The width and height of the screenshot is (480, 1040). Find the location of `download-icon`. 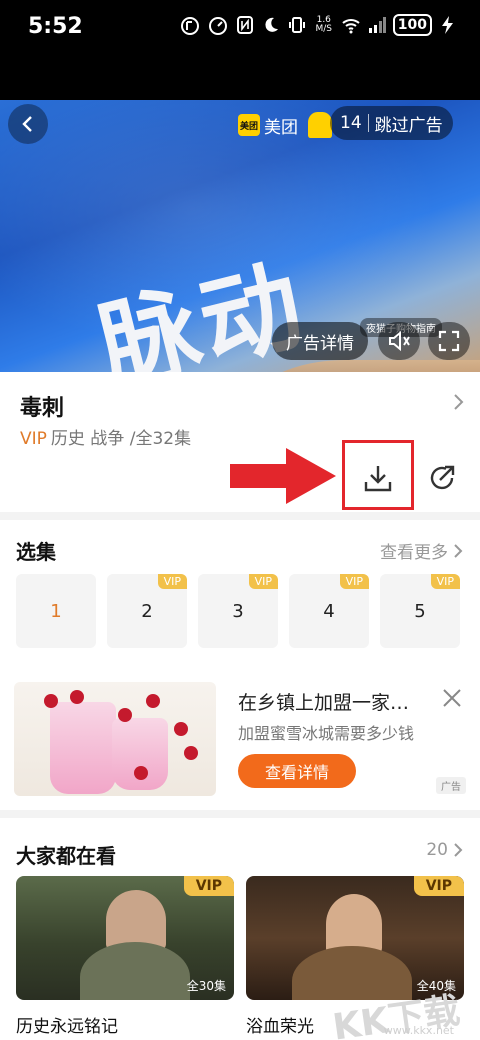

download-icon is located at coordinates (378, 479).